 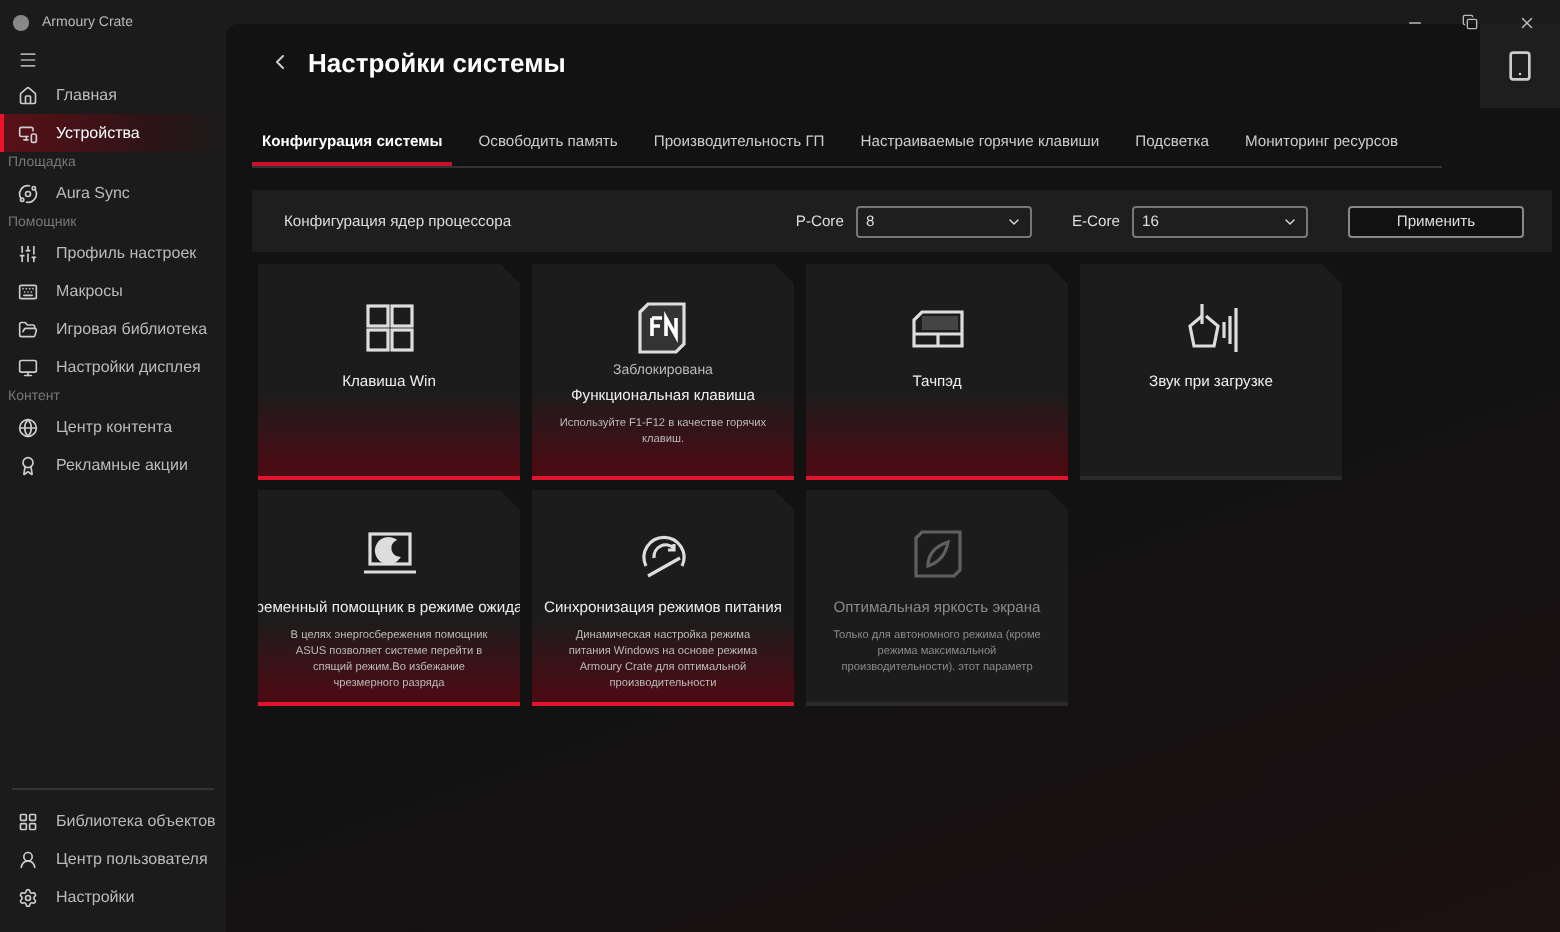 I want to click on fn-key-icon, so click(x=663, y=328).